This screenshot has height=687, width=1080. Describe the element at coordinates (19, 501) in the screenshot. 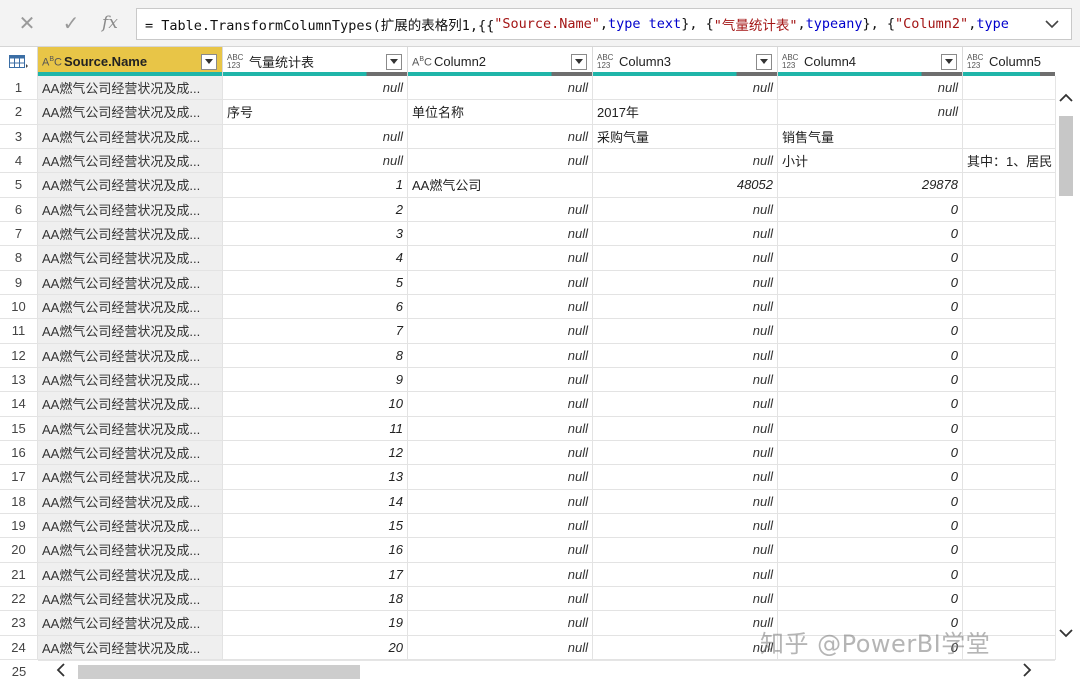

I see `row-number: 18` at that location.